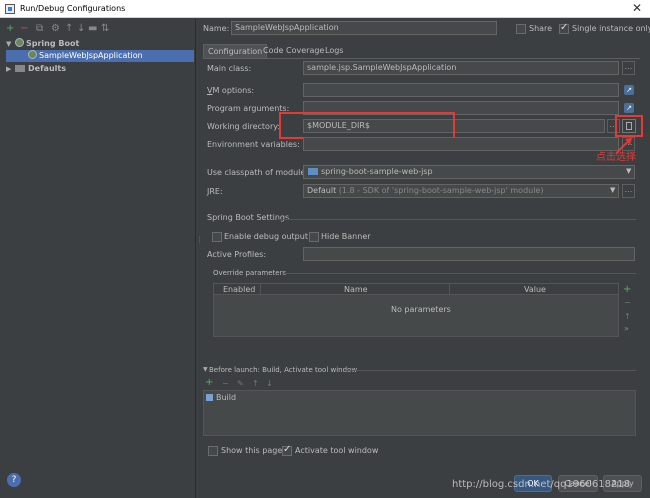 This screenshot has width=650, height=498. What do you see at coordinates (248, 217) in the screenshot?
I see `spring-boot-settings-label: Spring Boot Settings` at bounding box center [248, 217].